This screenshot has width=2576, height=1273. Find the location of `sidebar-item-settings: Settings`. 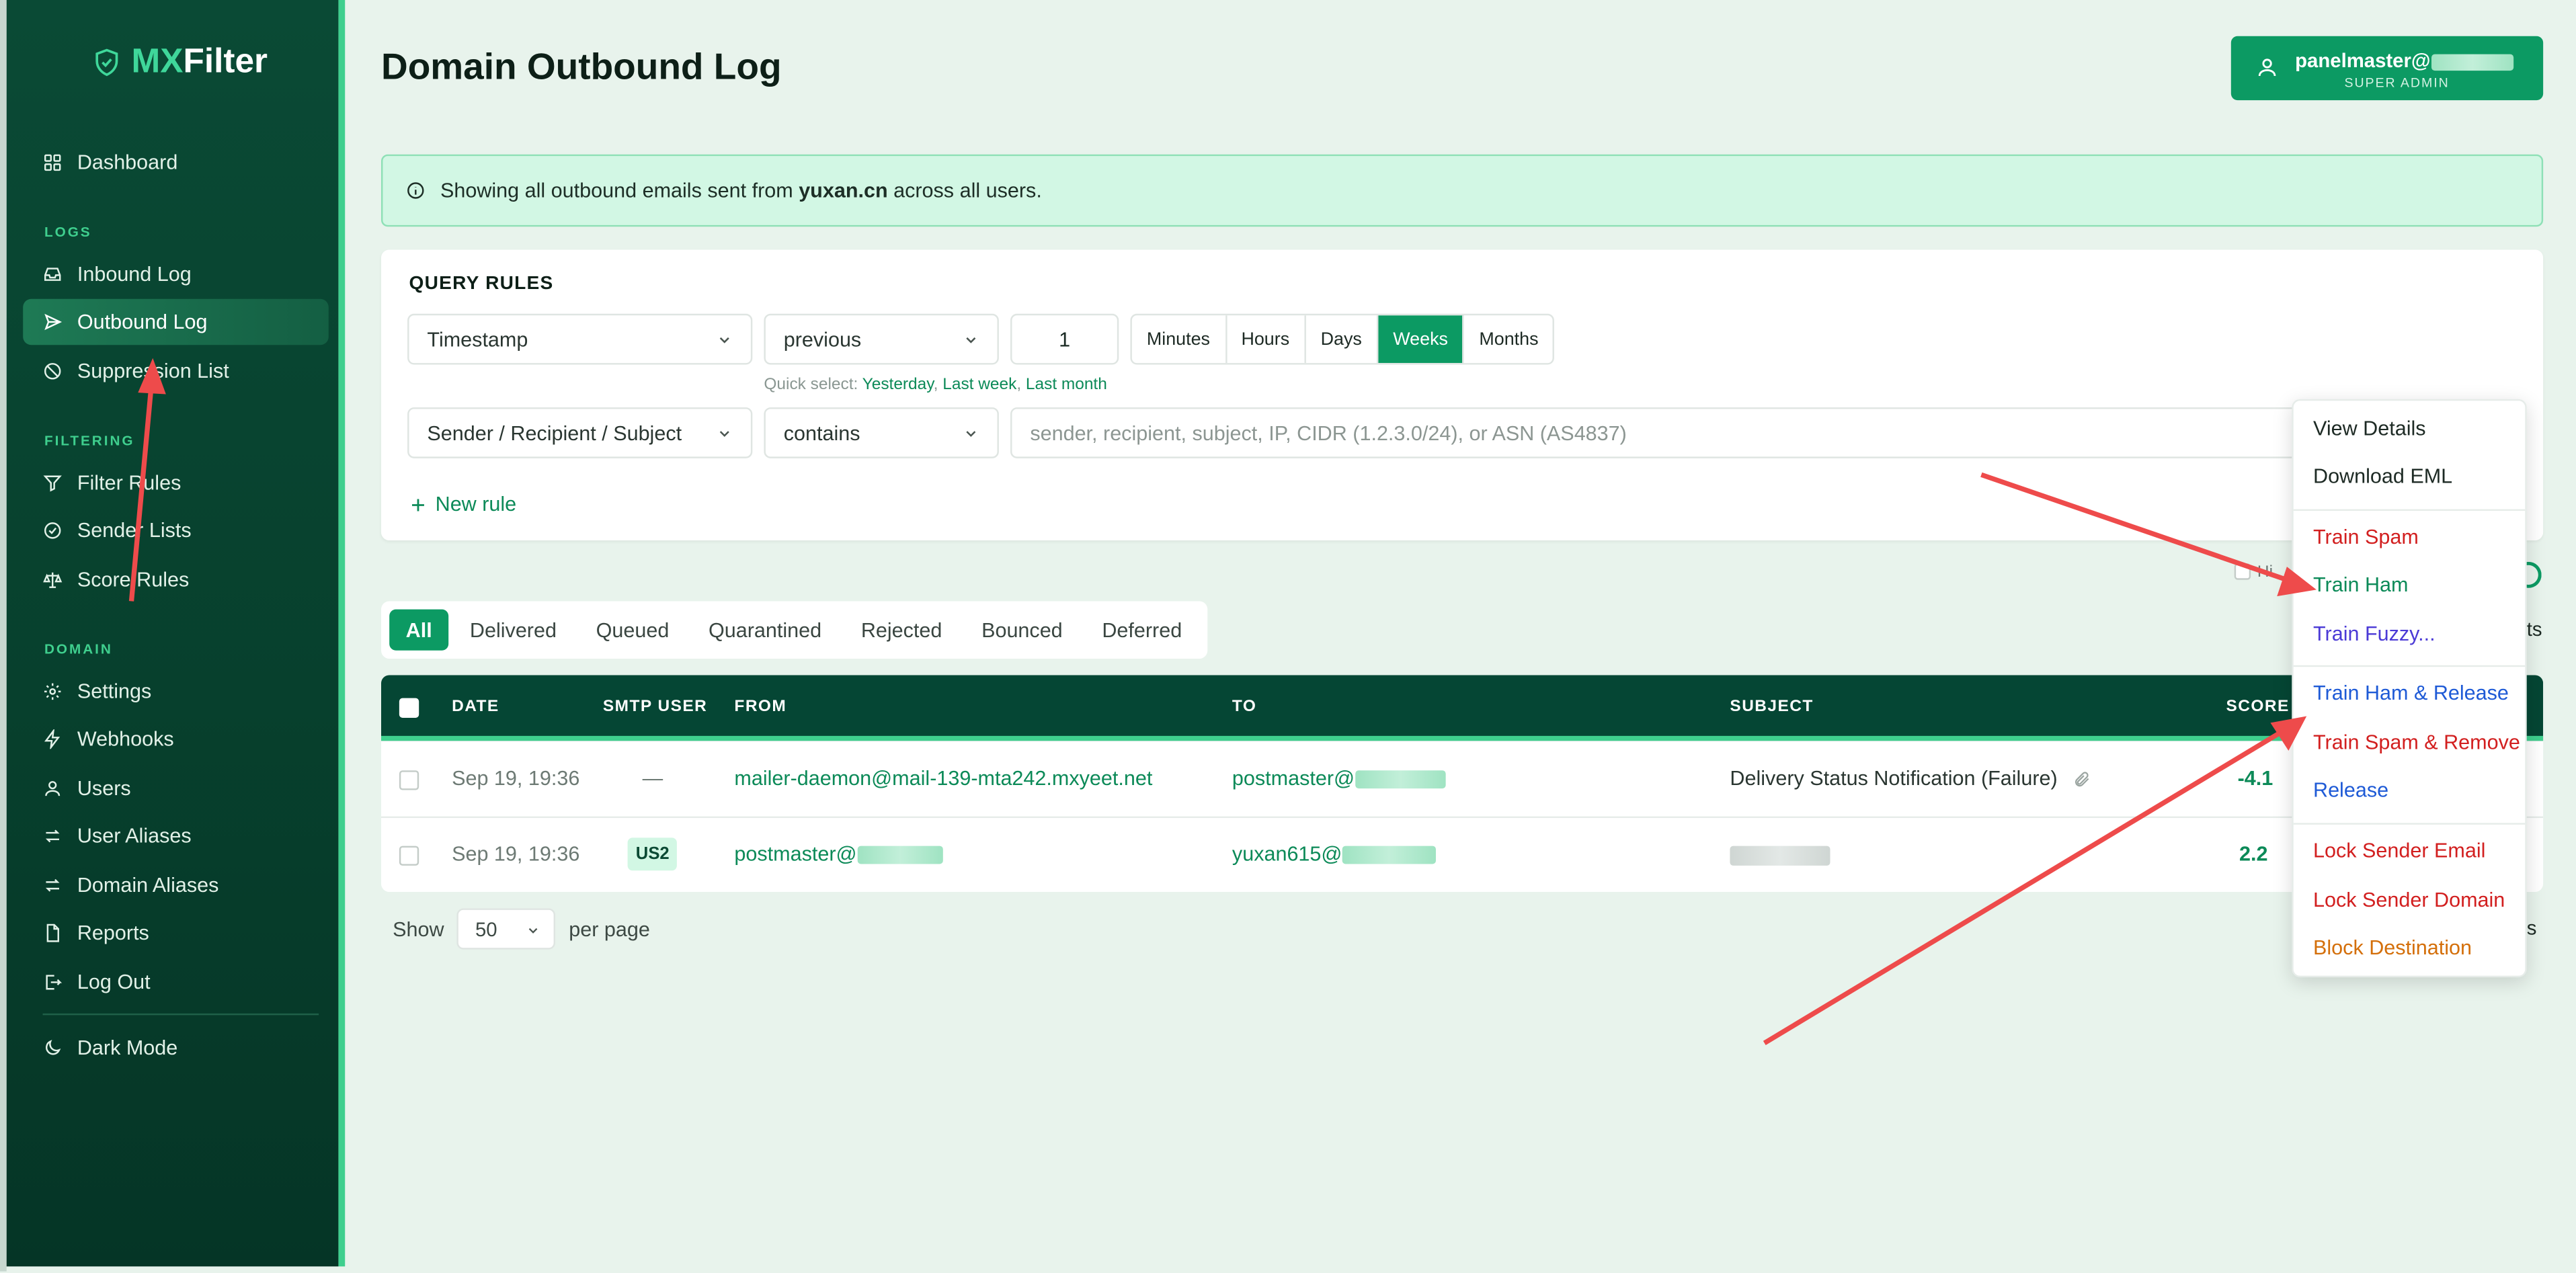

sidebar-item-settings: Settings is located at coordinates (176, 691).